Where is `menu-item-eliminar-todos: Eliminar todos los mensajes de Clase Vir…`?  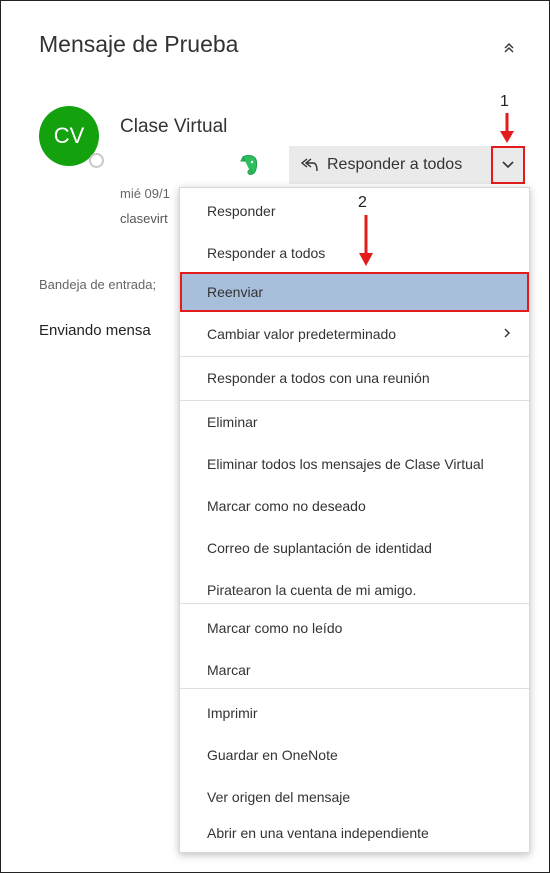
menu-item-eliminar-todos: Eliminar todos los mensajes de Clase Vir… is located at coordinates (354, 464).